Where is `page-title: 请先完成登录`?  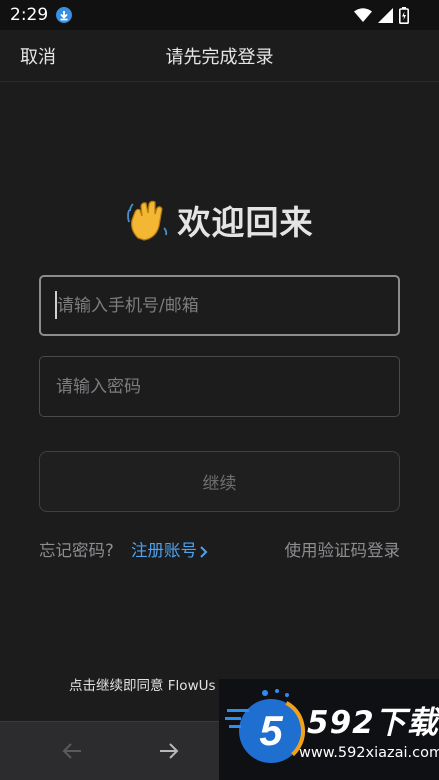
page-title: 请先完成登录 is located at coordinates (219, 57).